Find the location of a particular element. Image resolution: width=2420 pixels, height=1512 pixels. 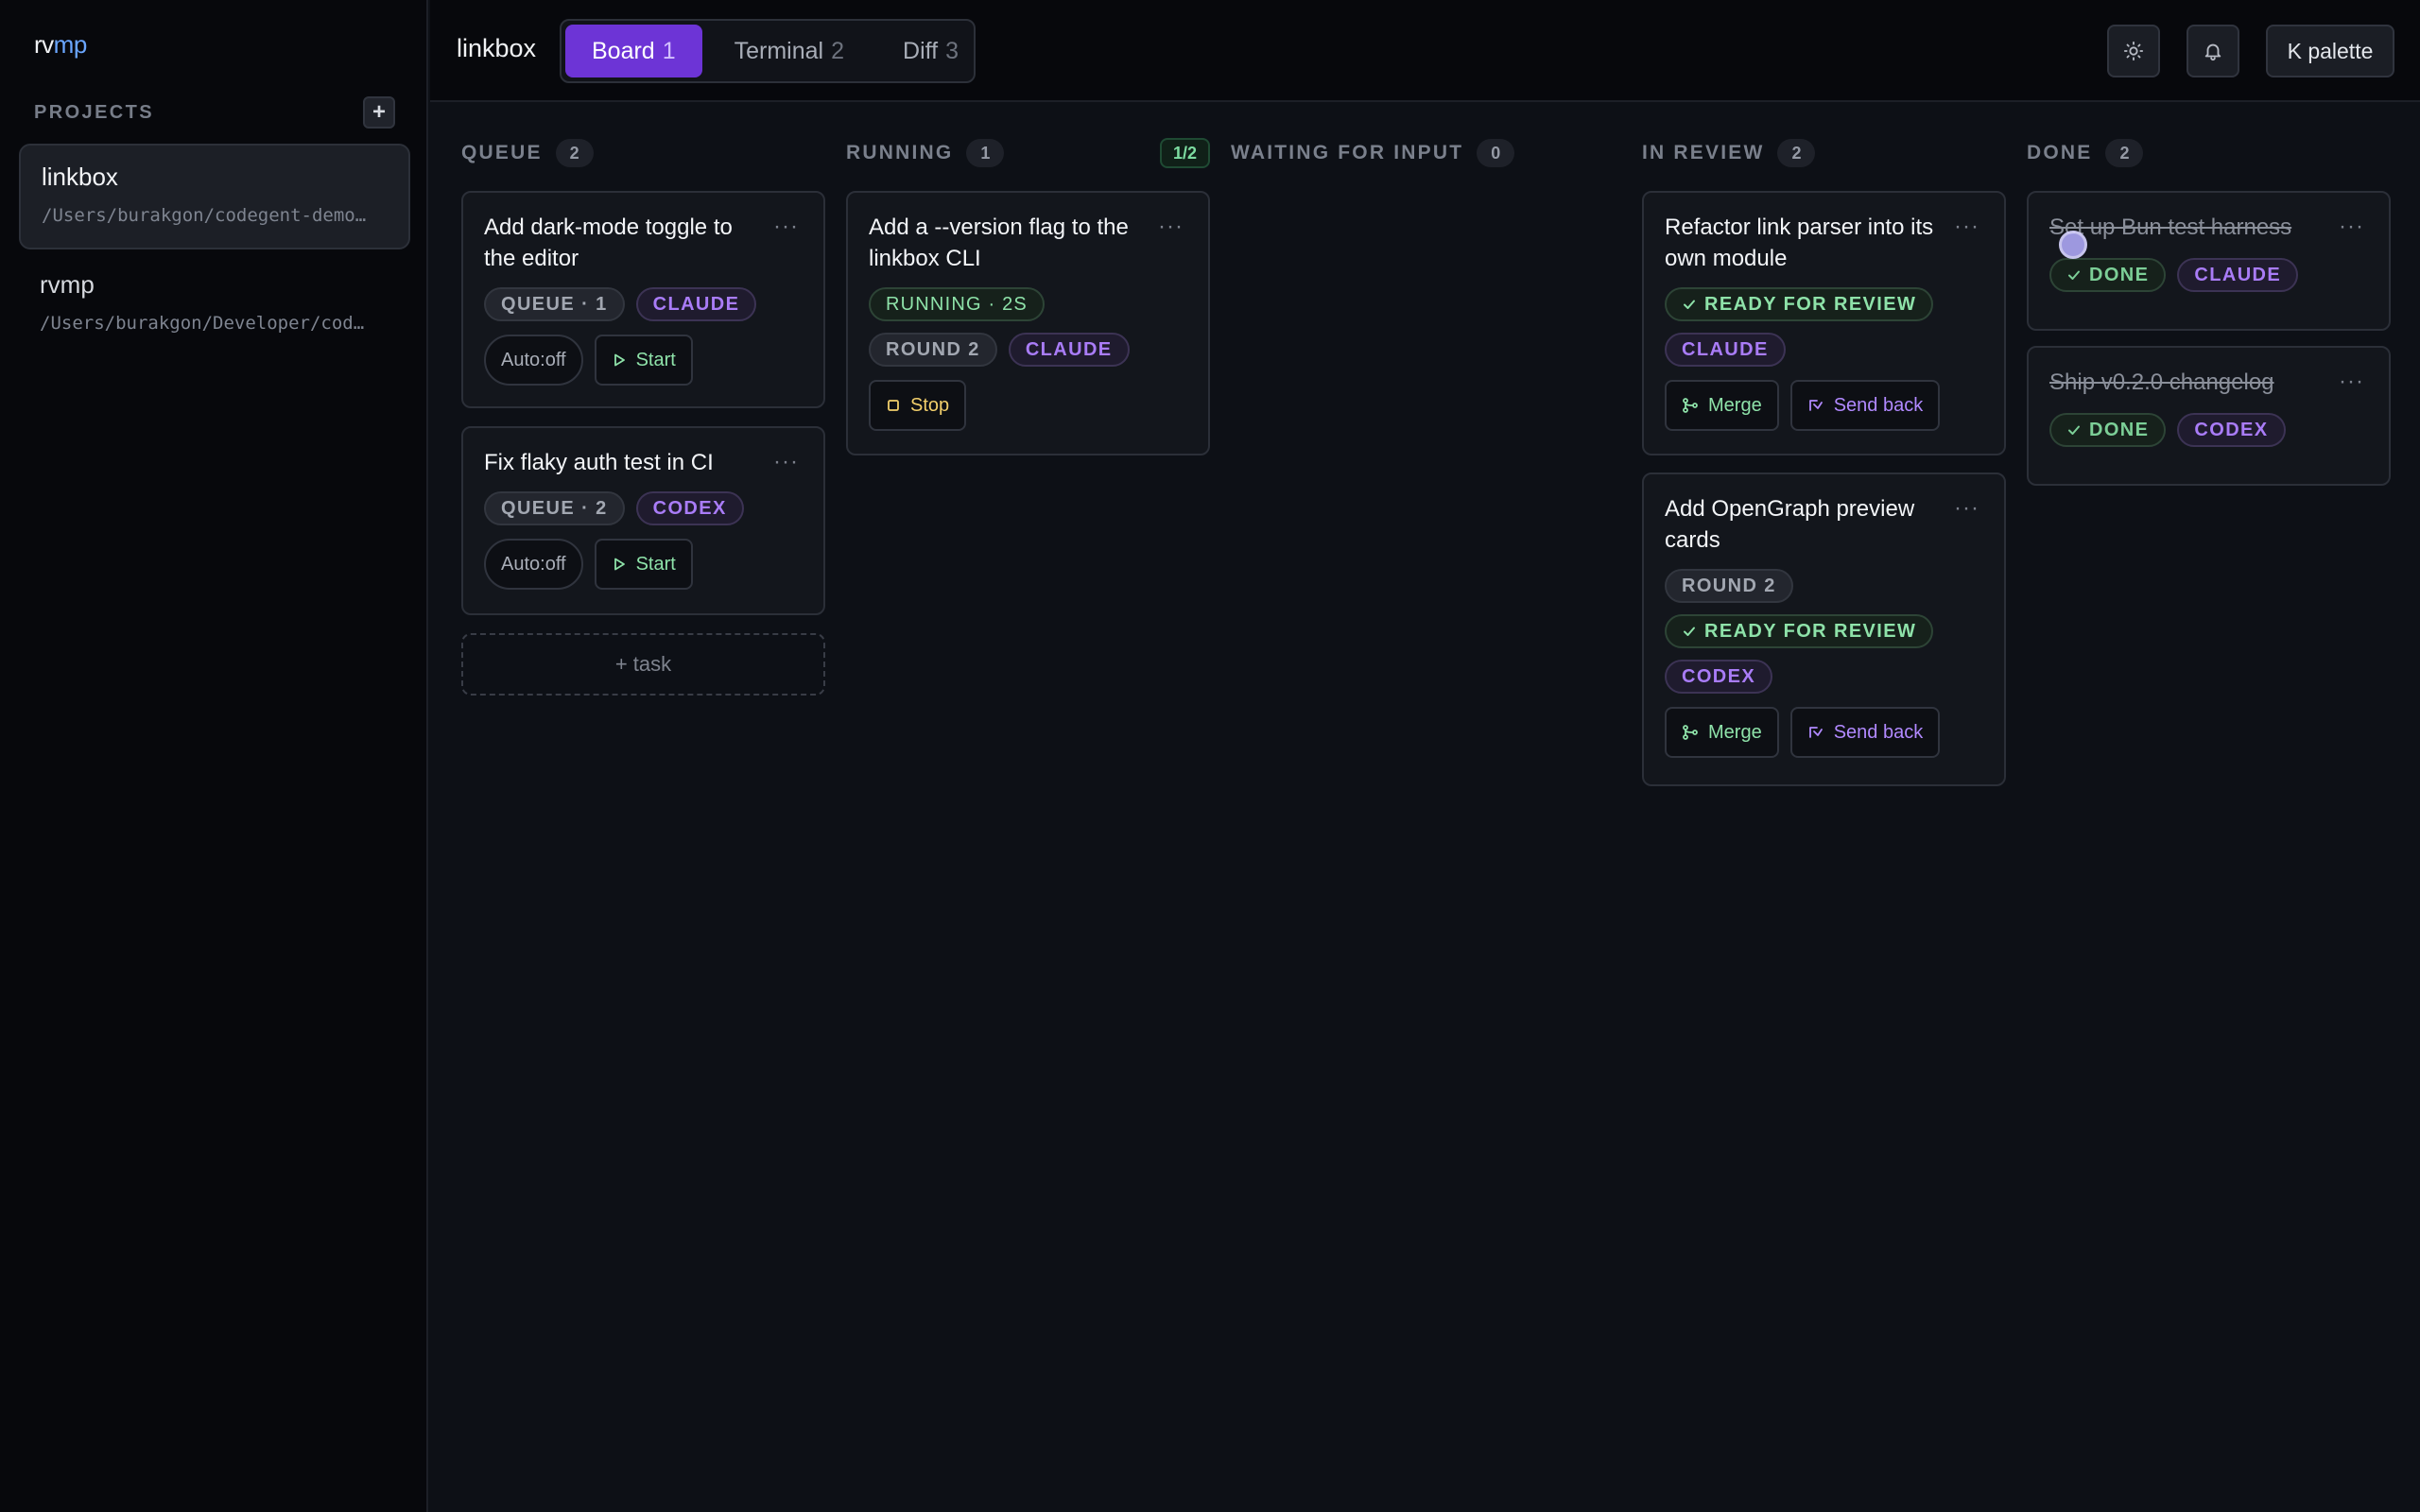

notifications-button is located at coordinates (2213, 51).